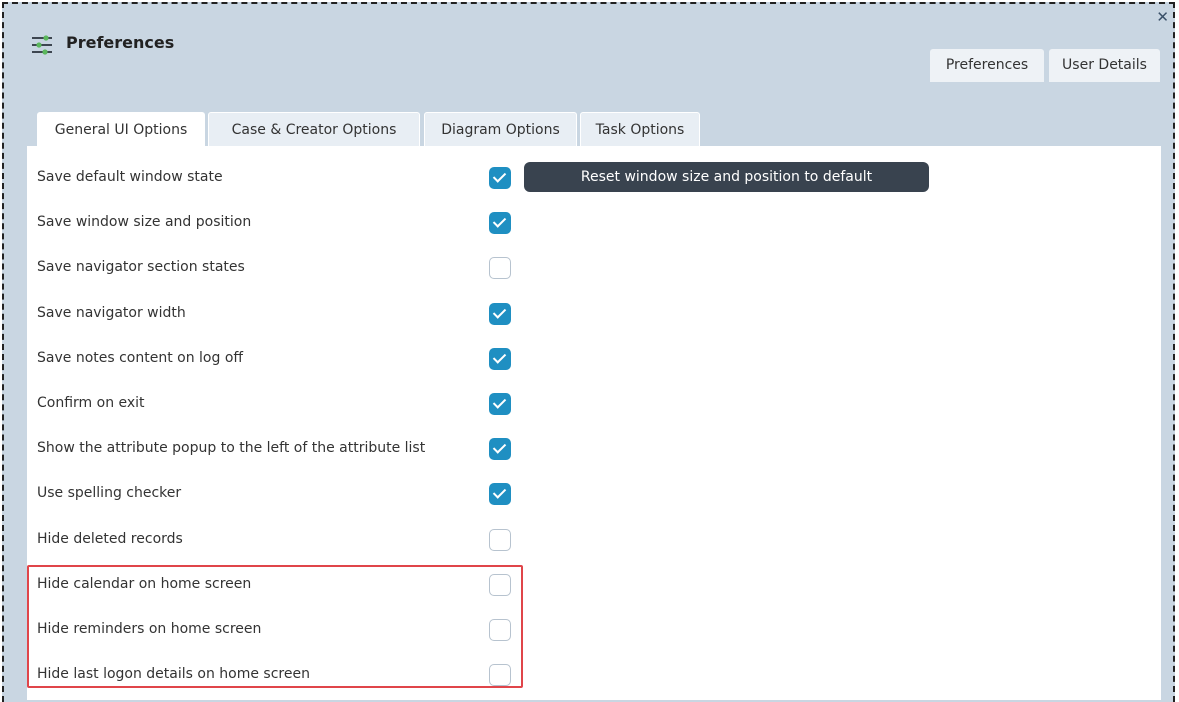 The width and height of the screenshot is (1179, 702). I want to click on tab-general-ui-options: General UI Options, so click(121, 130).